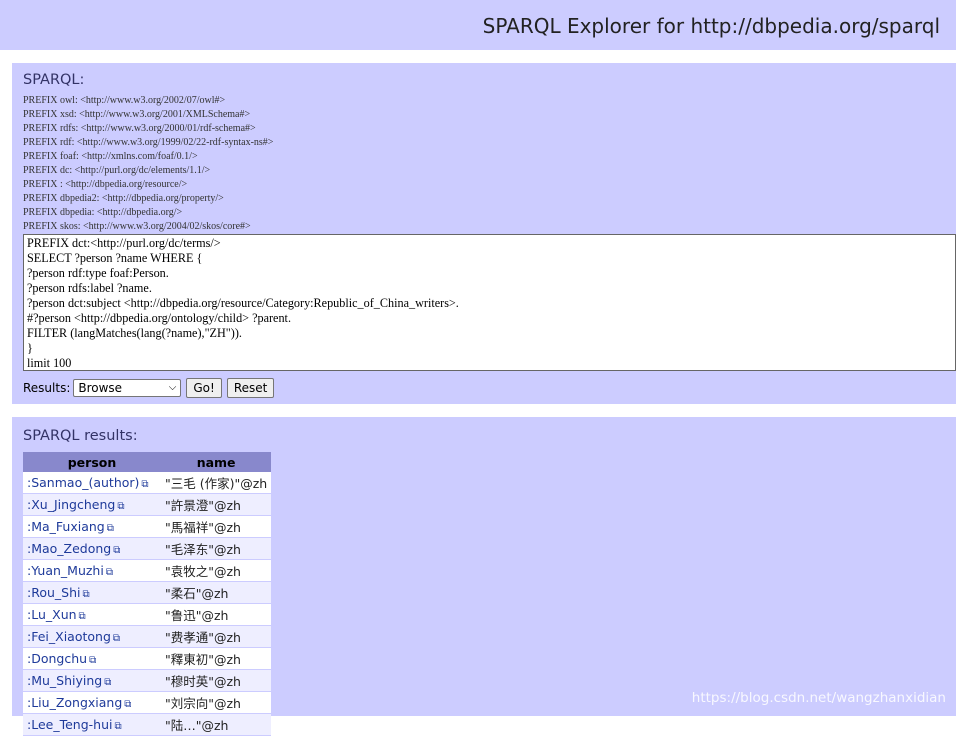 The width and height of the screenshot is (956, 736). What do you see at coordinates (115, 258) in the screenshot?
I see `query-line: SELECT ?person ?name WHERE {` at bounding box center [115, 258].